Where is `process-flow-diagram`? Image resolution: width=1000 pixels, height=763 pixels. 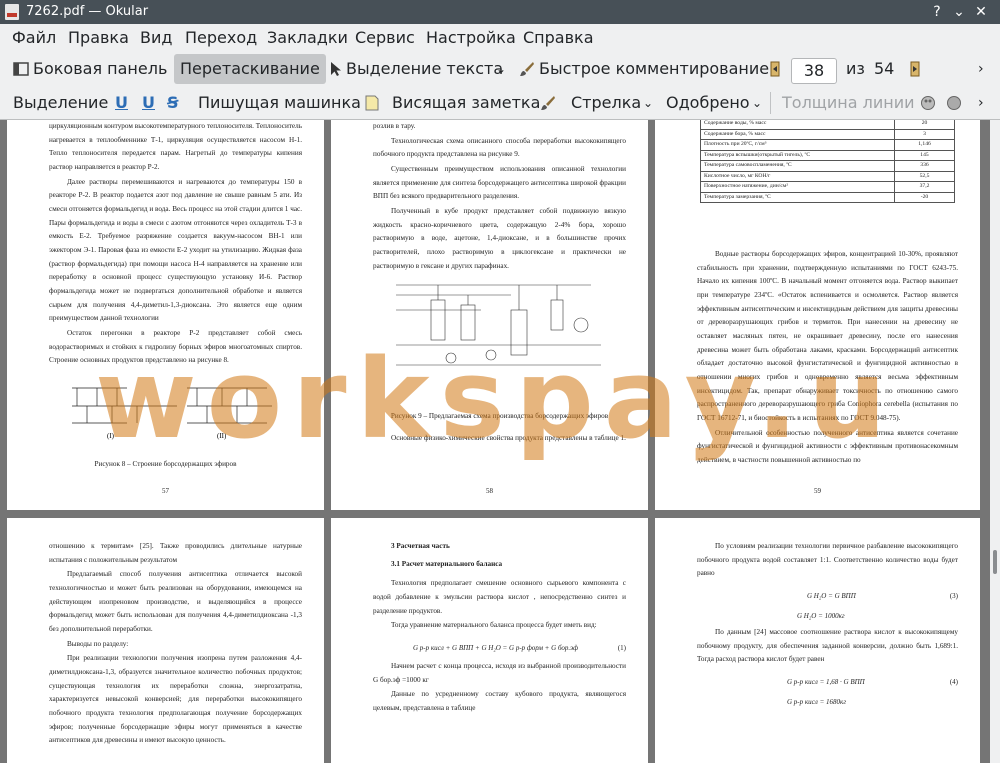 process-flow-diagram is located at coordinates (498, 325).